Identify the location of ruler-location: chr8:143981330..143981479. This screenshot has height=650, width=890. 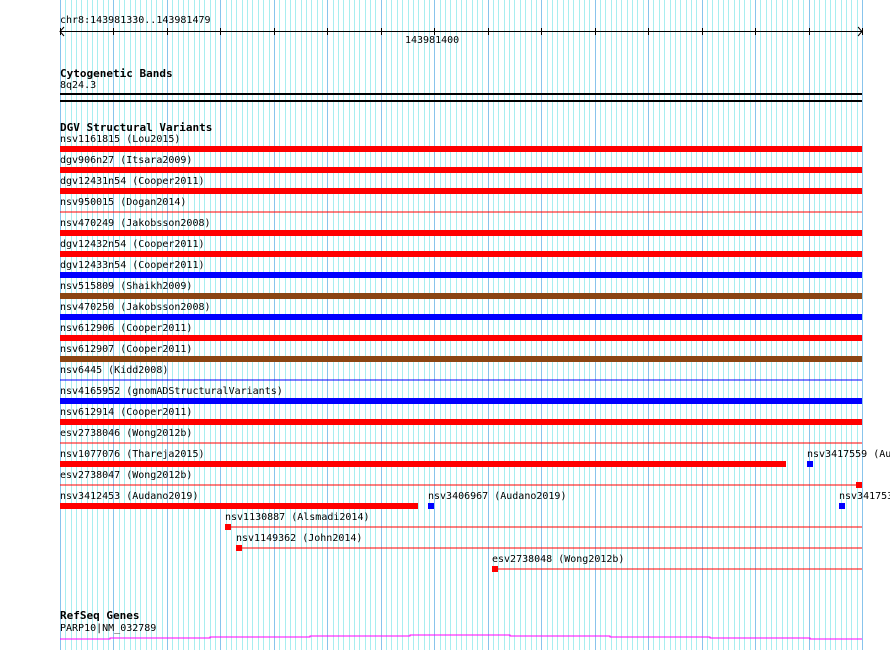
(135, 20).